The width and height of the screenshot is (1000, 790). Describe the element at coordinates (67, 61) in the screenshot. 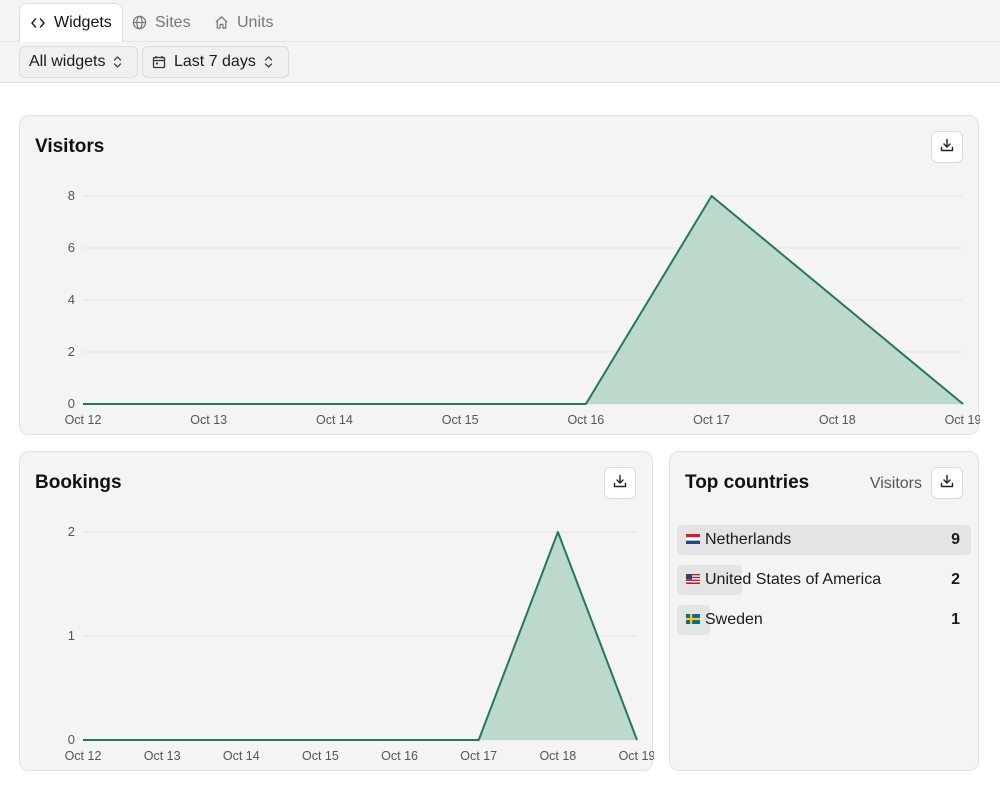

I see `widget-select-value: All widgets` at that location.